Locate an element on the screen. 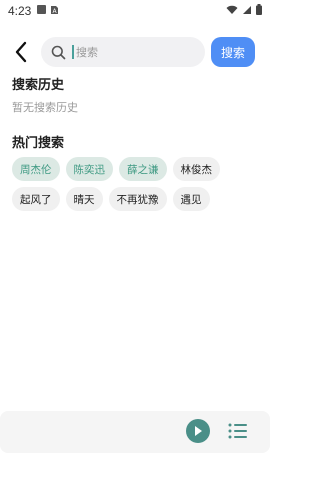 The width and height of the screenshot is (320, 480). hot-search-title: 热门搜索 is located at coordinates (38, 143).